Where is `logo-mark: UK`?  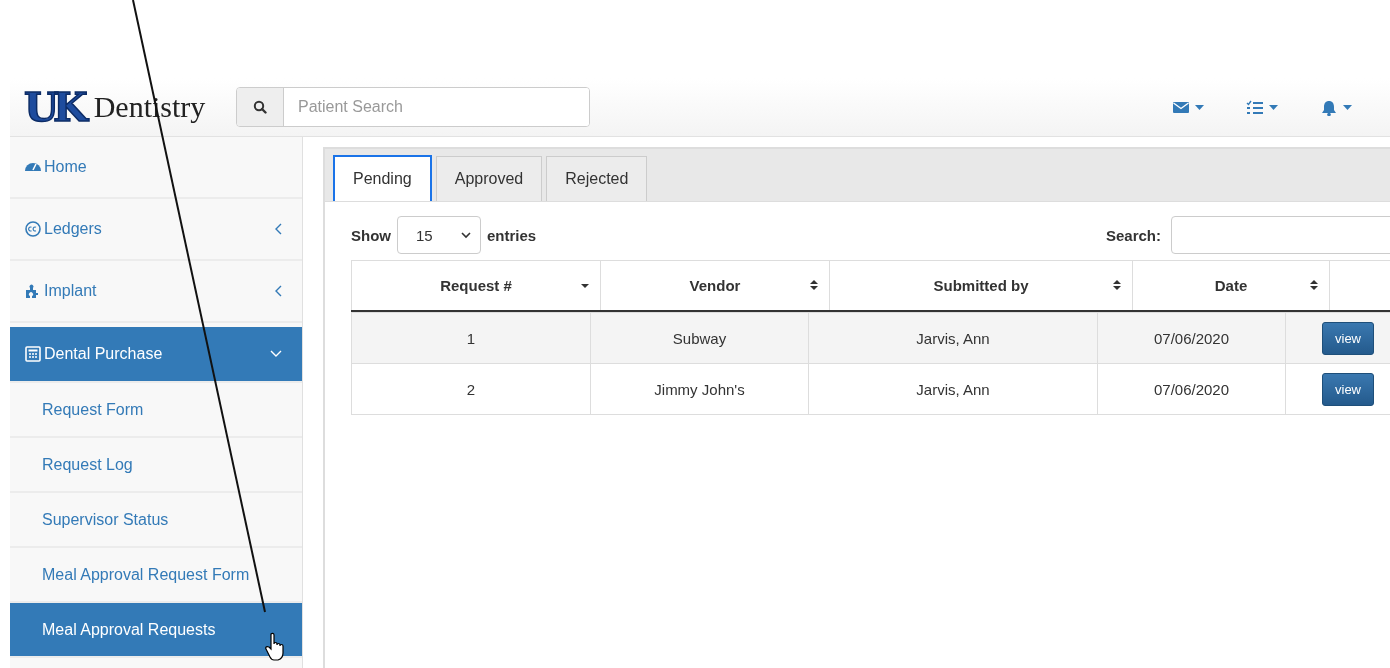
logo-mark: UK is located at coordinates (53, 107).